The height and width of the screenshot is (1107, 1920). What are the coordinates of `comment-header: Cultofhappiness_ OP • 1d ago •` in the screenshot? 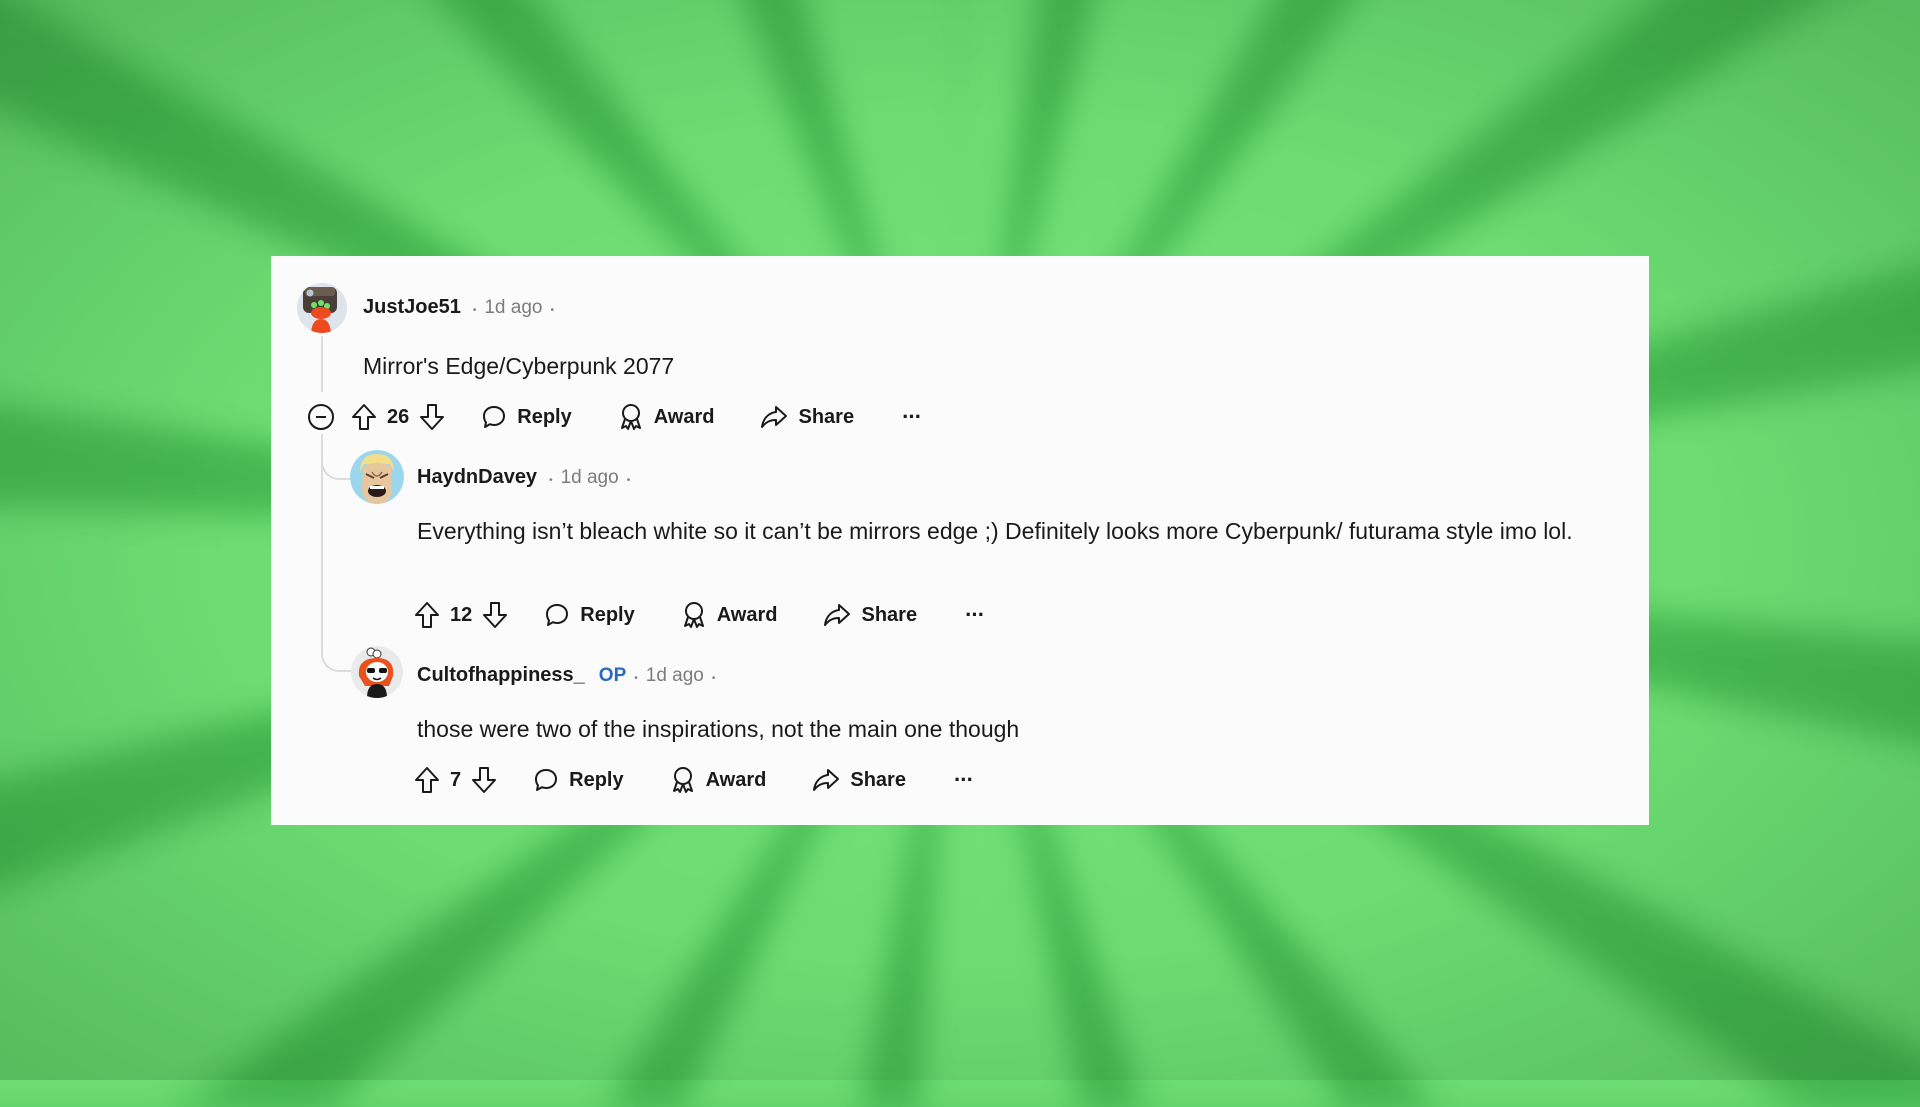 It's located at (566, 675).